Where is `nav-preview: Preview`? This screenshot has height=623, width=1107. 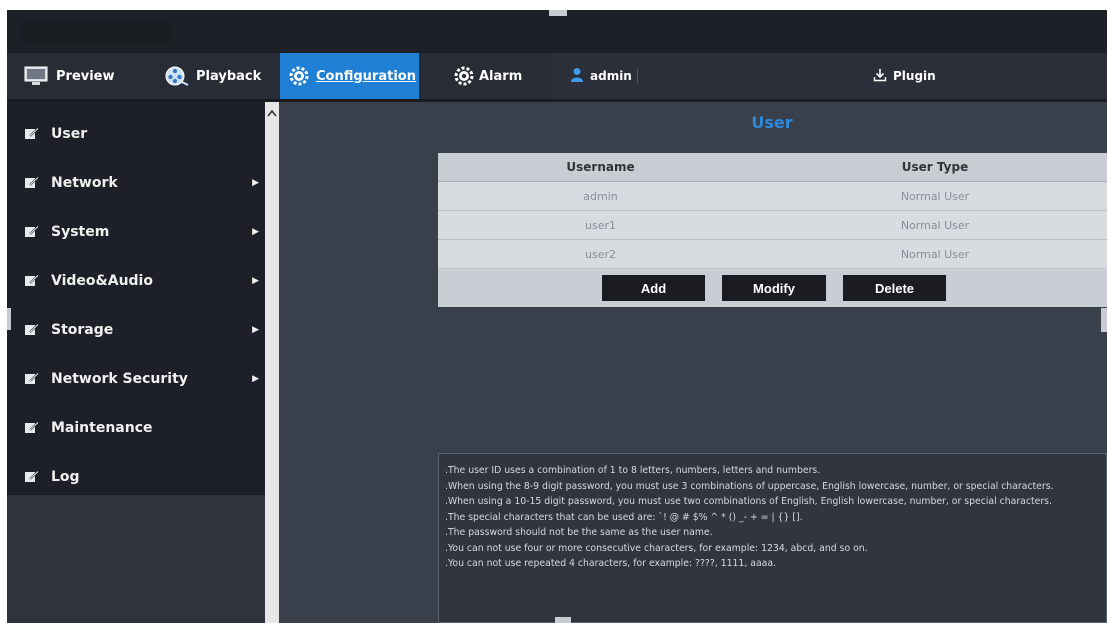 nav-preview: Preview is located at coordinates (77, 76).